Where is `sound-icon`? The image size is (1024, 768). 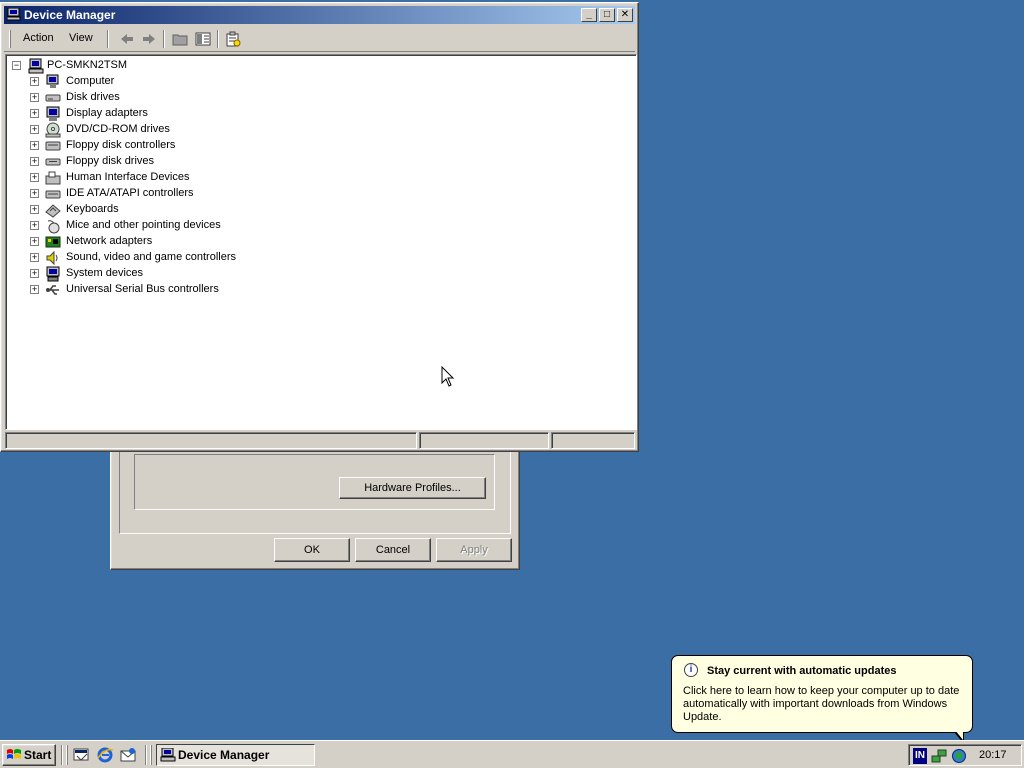 sound-icon is located at coordinates (52, 258).